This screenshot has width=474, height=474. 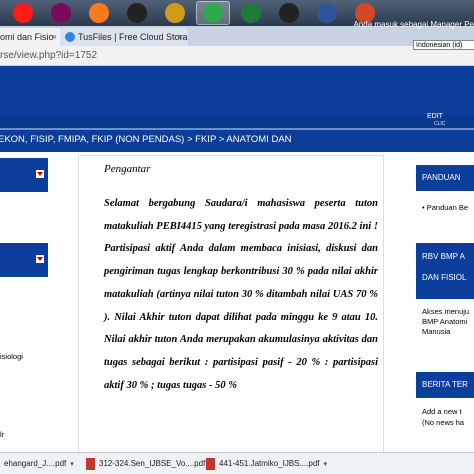 I want to click on add-news-link: Add a new t, so click(x=442, y=411).